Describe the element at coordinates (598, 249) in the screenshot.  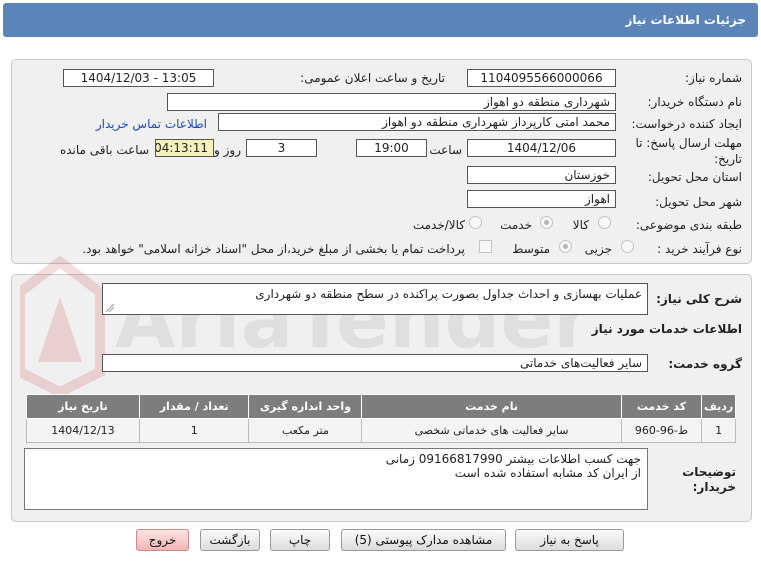
I see `purchase-option-minor: جزیی` at that location.